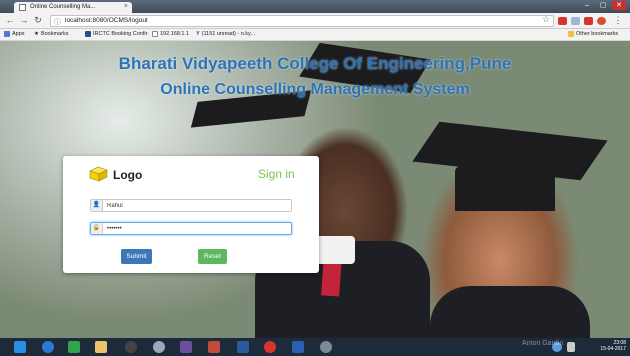 Image resolution: width=630 pixels, height=356 pixels. Describe the element at coordinates (587, 5) in the screenshot. I see `minimize-icon: –` at that location.